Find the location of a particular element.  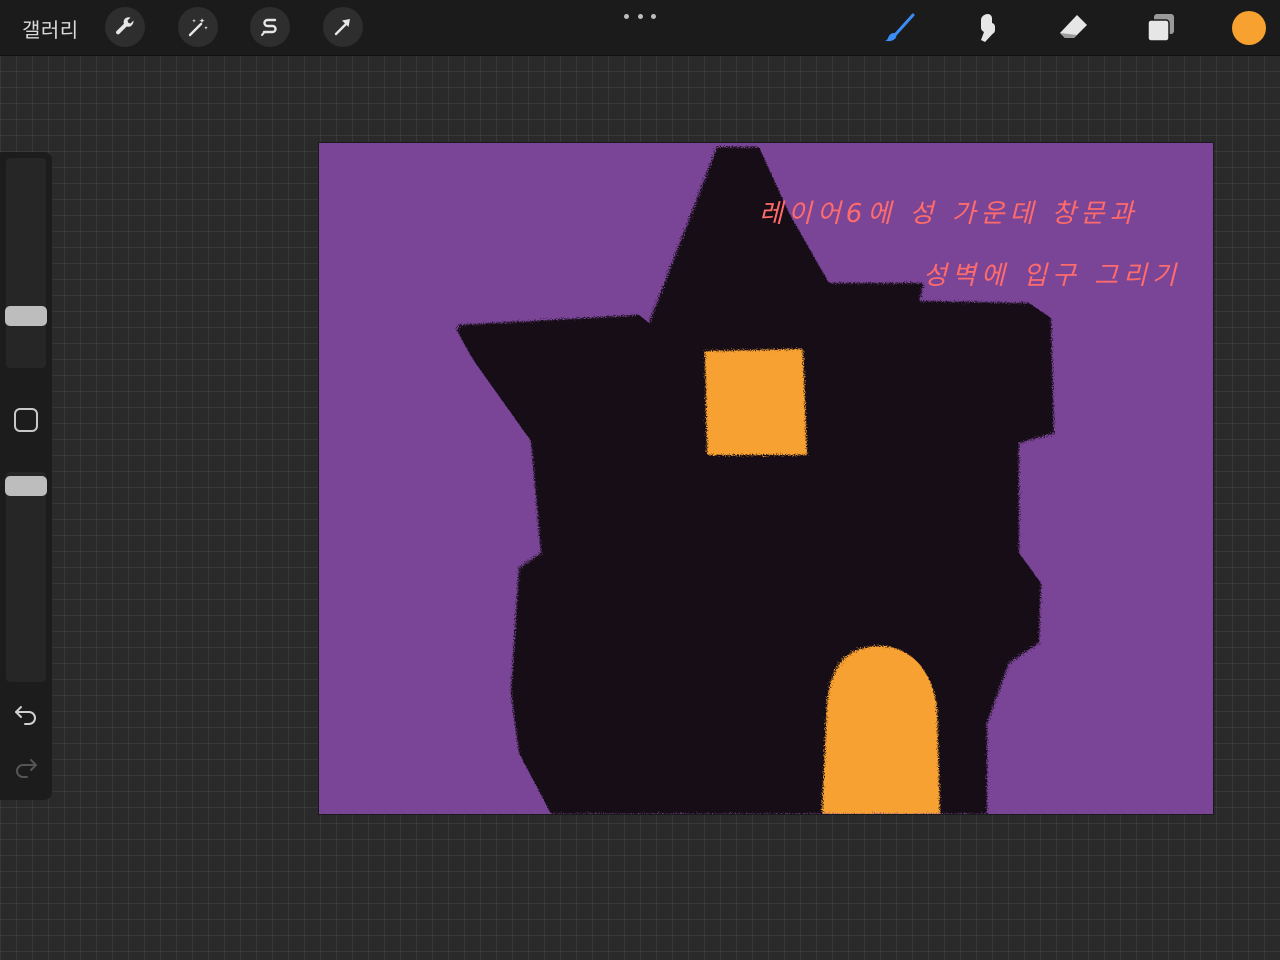

brush-icon is located at coordinates (900, 27).